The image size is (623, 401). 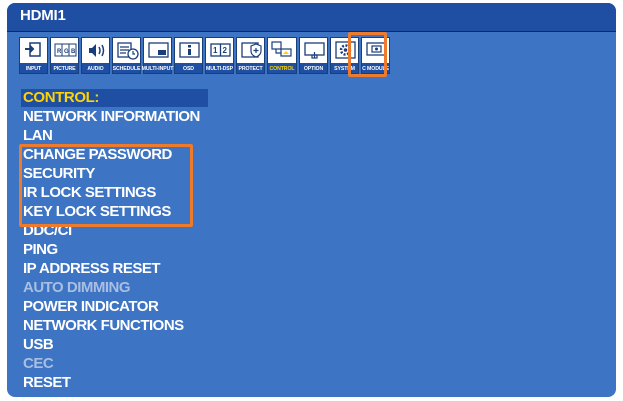 What do you see at coordinates (251, 50) in the screenshot?
I see `protect-icon` at bounding box center [251, 50].